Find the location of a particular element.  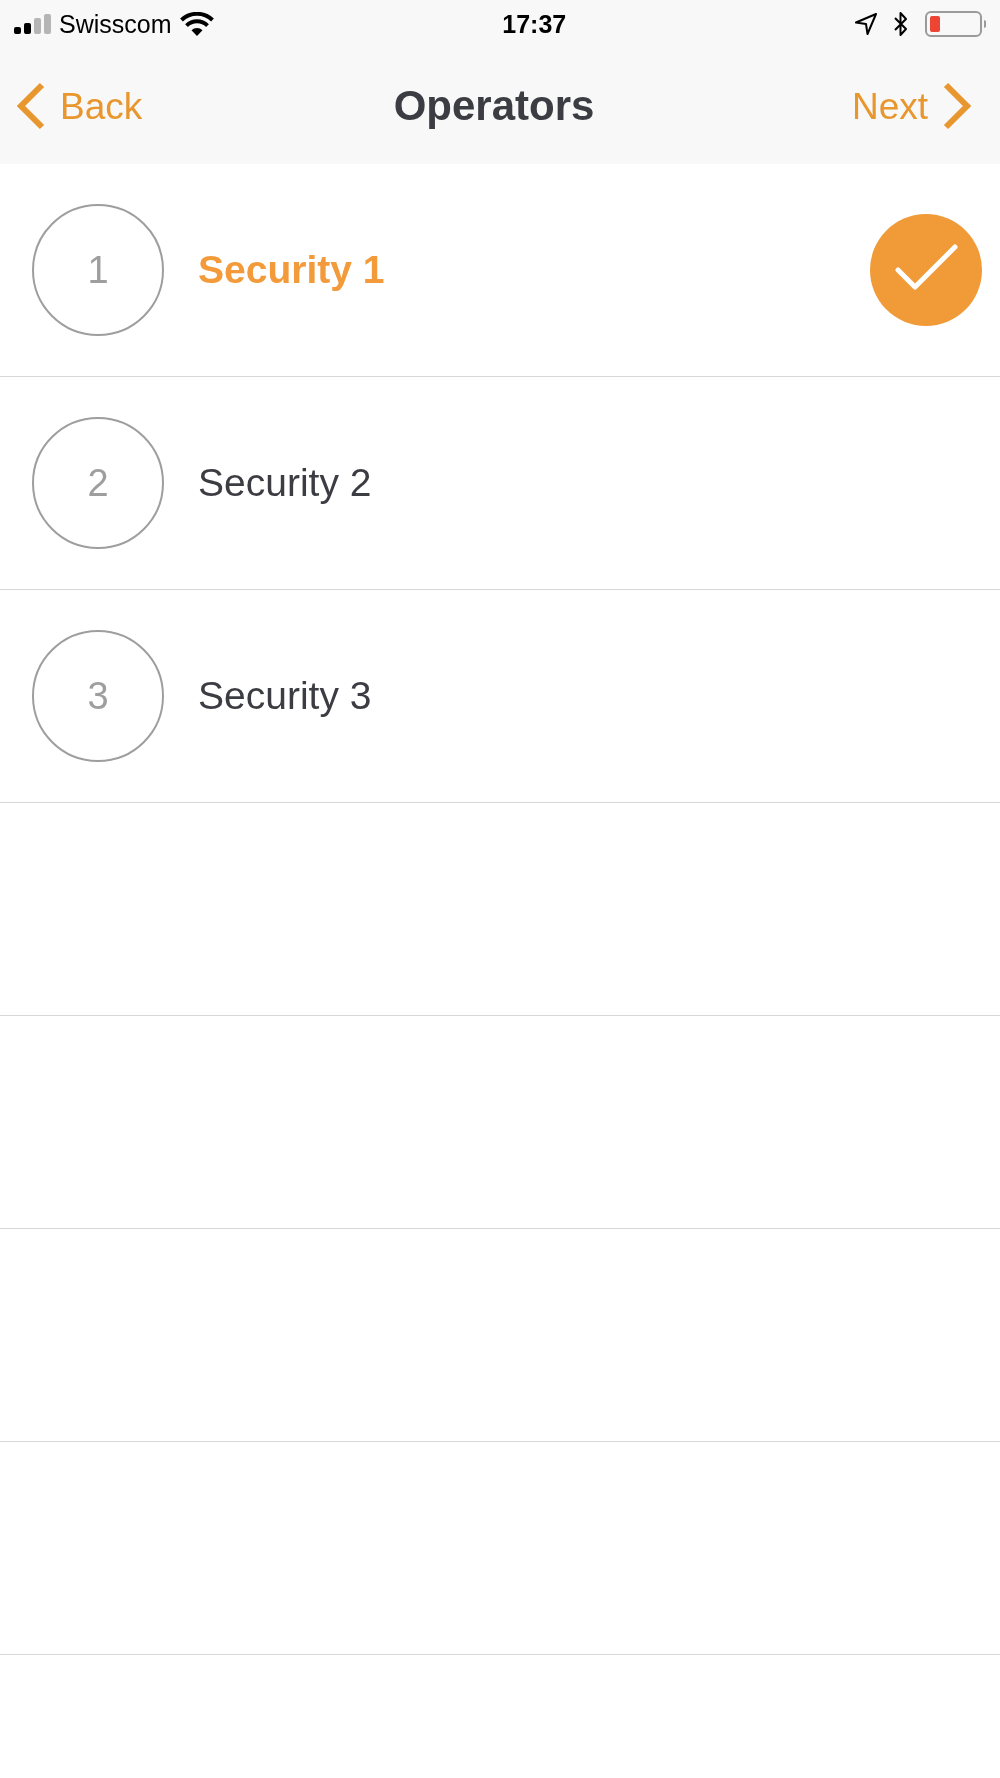

operator-name: Security 3 is located at coordinates (285, 696).